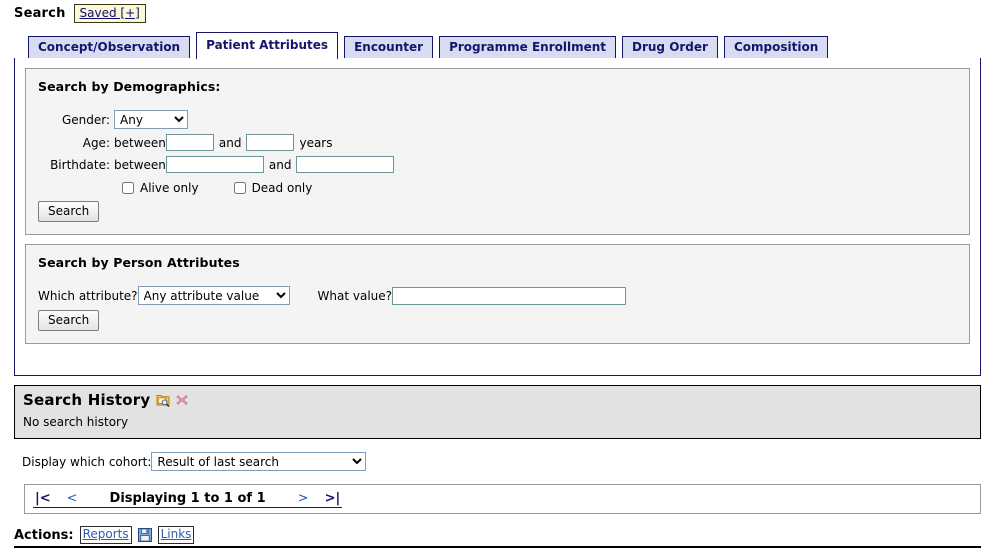 This screenshot has width=995, height=555. I want to click on saved-searches-button: Saved [+], so click(109, 13).